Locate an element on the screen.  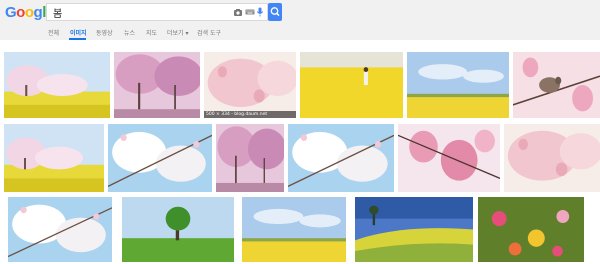
image-result-pale-pink-tree is located at coordinates (552, 158).